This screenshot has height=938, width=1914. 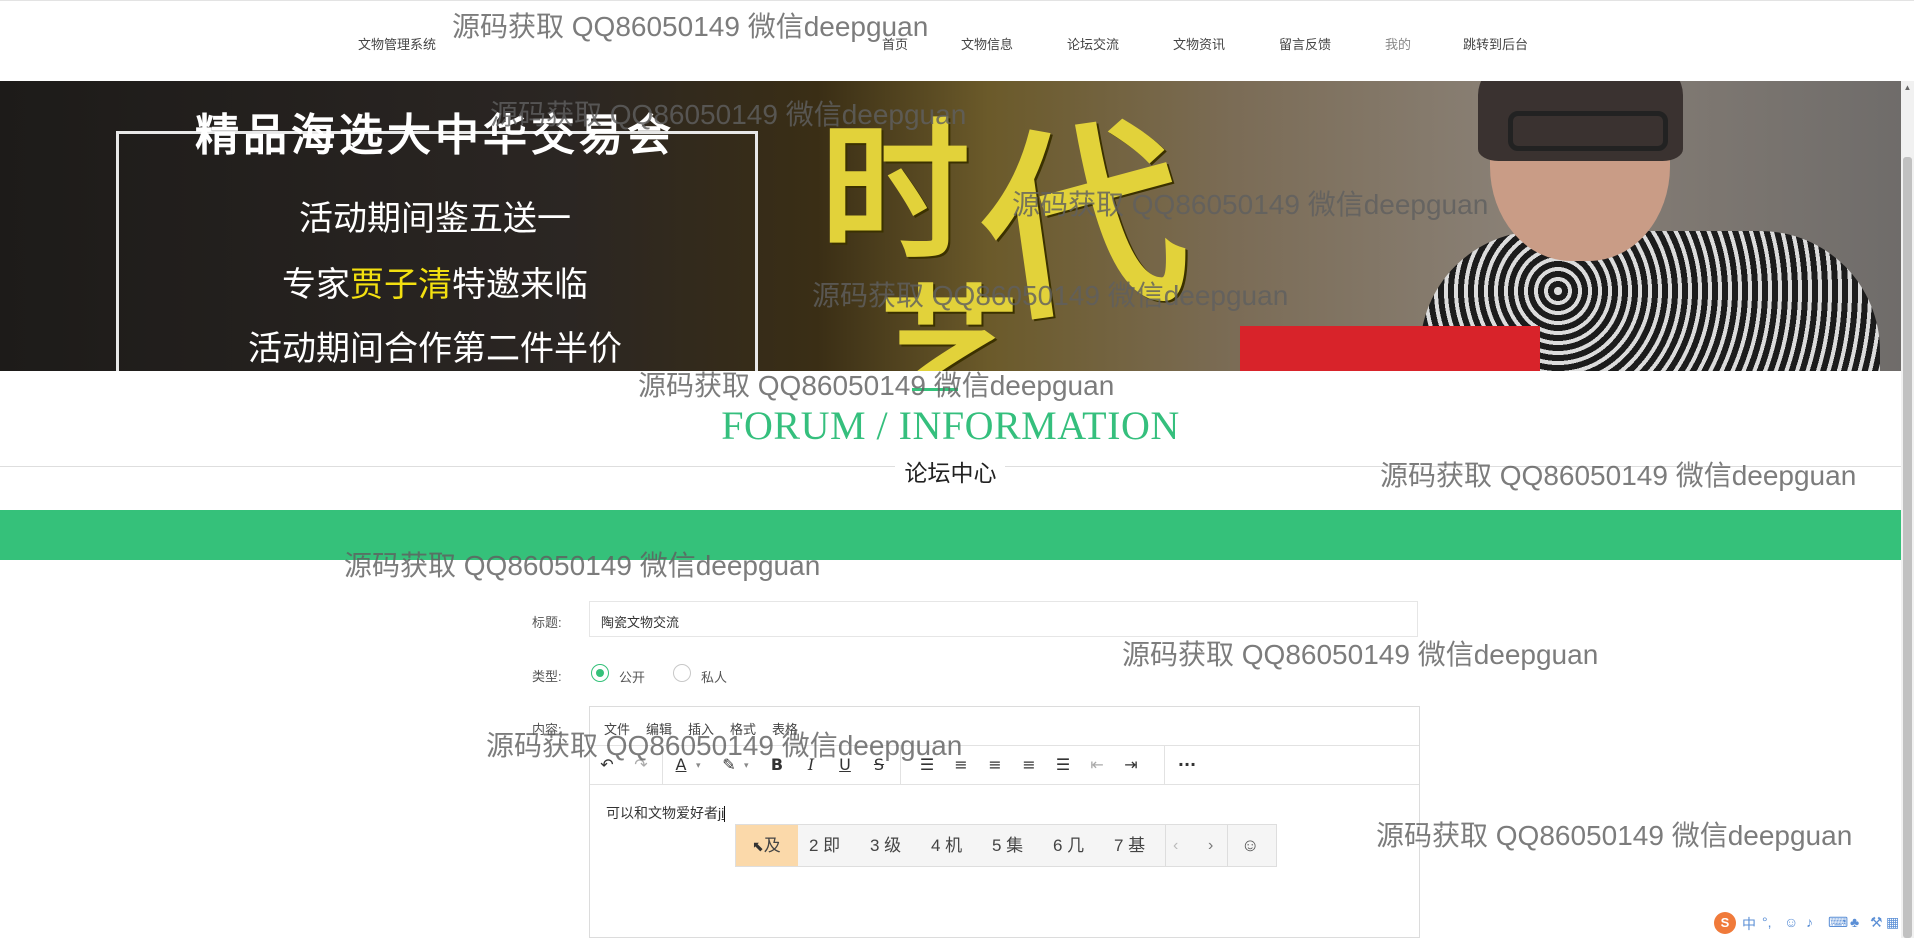 I want to click on top-border, so click(x=957, y=0).